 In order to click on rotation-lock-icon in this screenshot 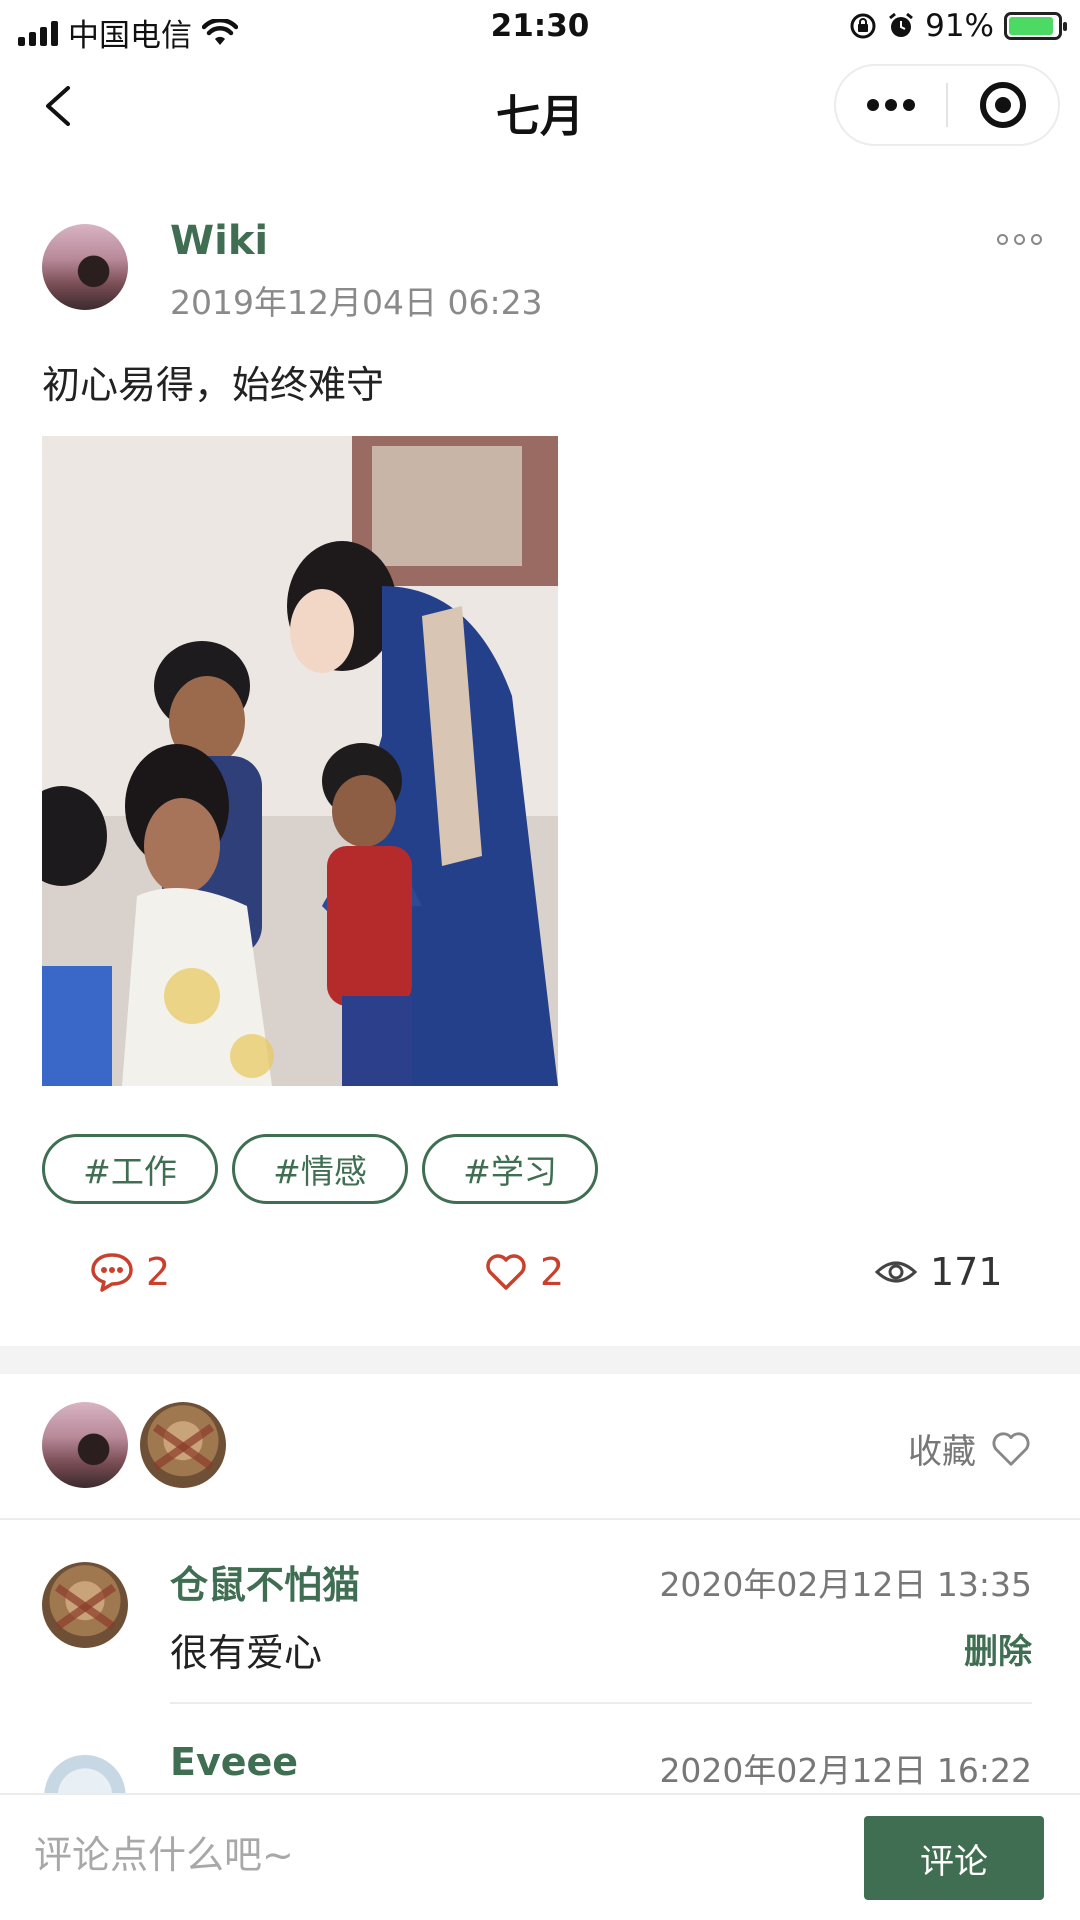, I will do `click(863, 26)`.